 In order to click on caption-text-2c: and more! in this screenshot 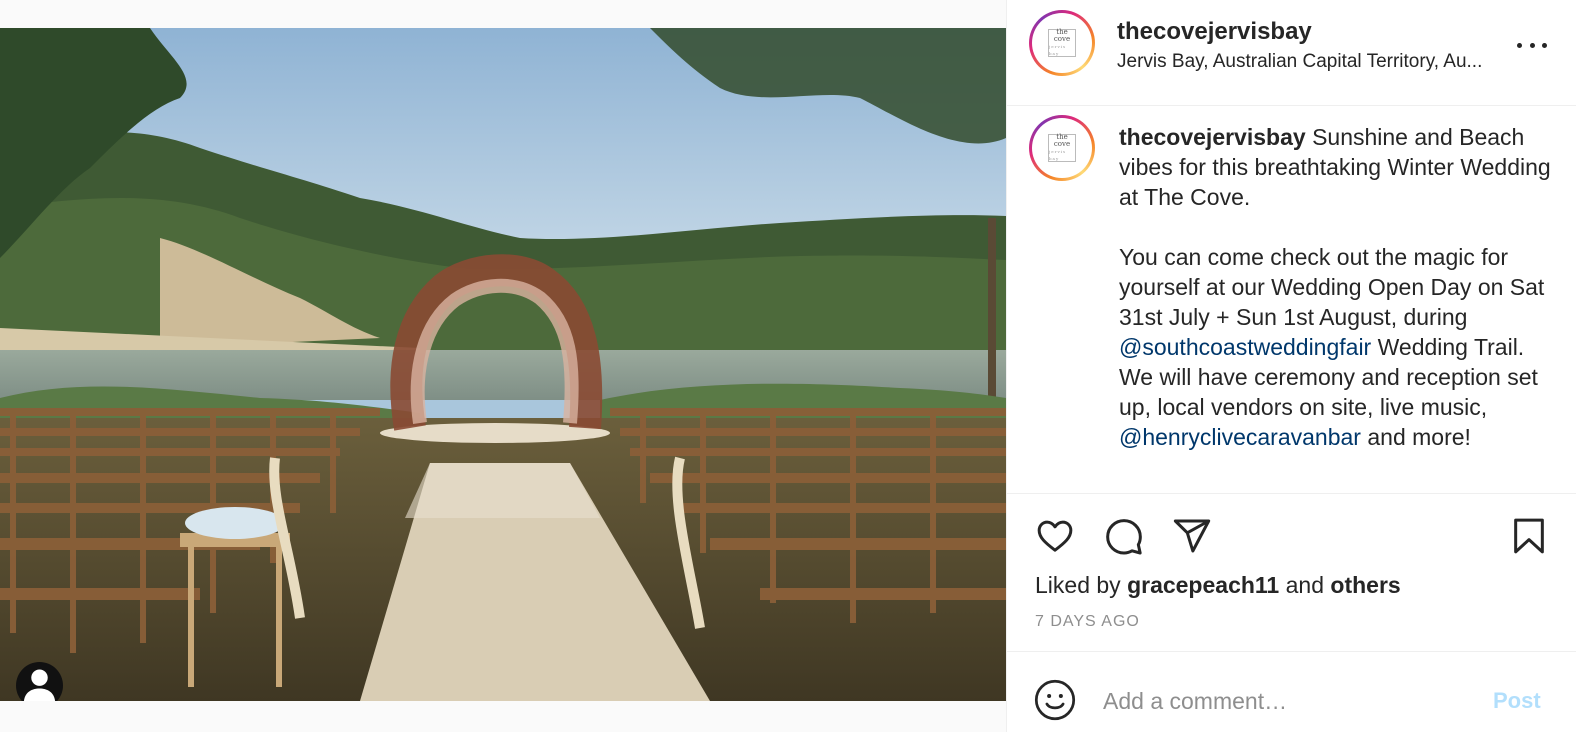, I will do `click(1419, 437)`.